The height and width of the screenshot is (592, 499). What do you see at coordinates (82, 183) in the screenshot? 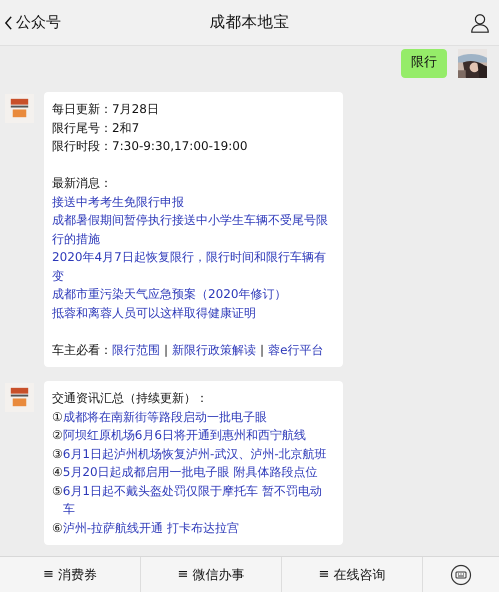
I see `message-text: 最新消息：` at bounding box center [82, 183].